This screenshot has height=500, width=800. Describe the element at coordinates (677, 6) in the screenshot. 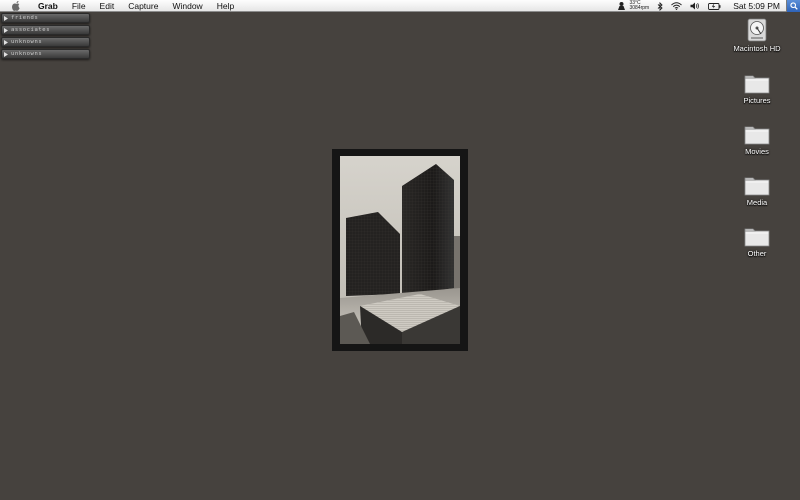

I see `wifi-icon` at that location.